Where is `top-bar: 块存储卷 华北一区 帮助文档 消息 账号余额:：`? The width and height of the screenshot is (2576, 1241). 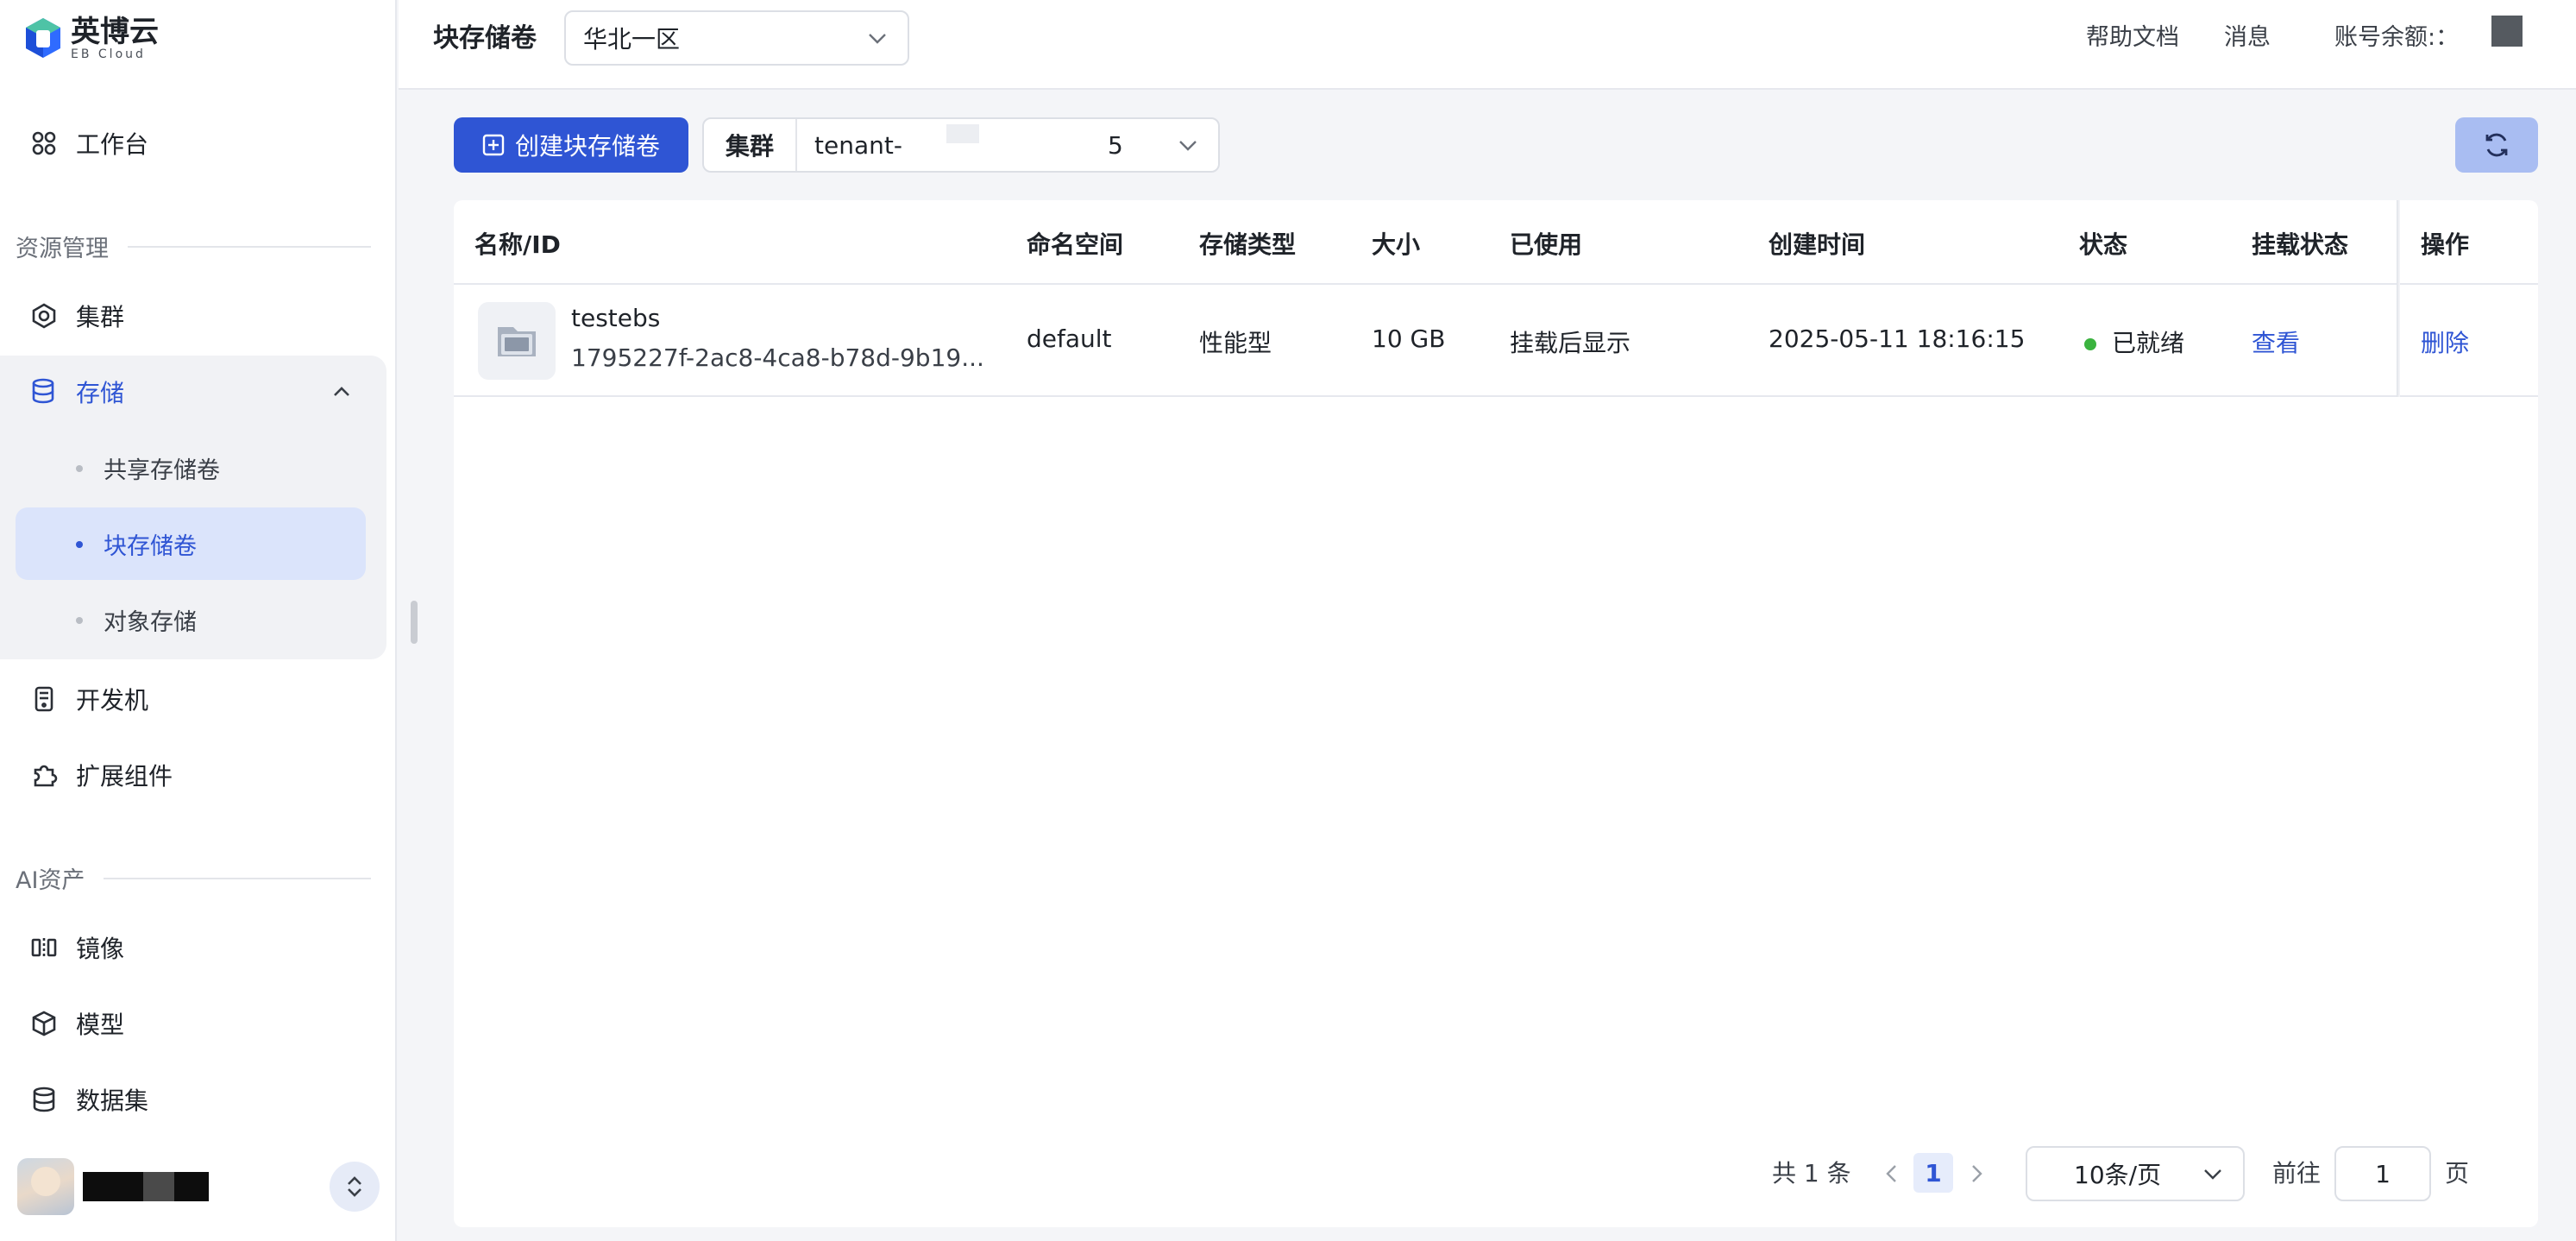
top-bar: 块存储卷 华北一区 帮助文档 消息 账号余额:： is located at coordinates (1487, 45).